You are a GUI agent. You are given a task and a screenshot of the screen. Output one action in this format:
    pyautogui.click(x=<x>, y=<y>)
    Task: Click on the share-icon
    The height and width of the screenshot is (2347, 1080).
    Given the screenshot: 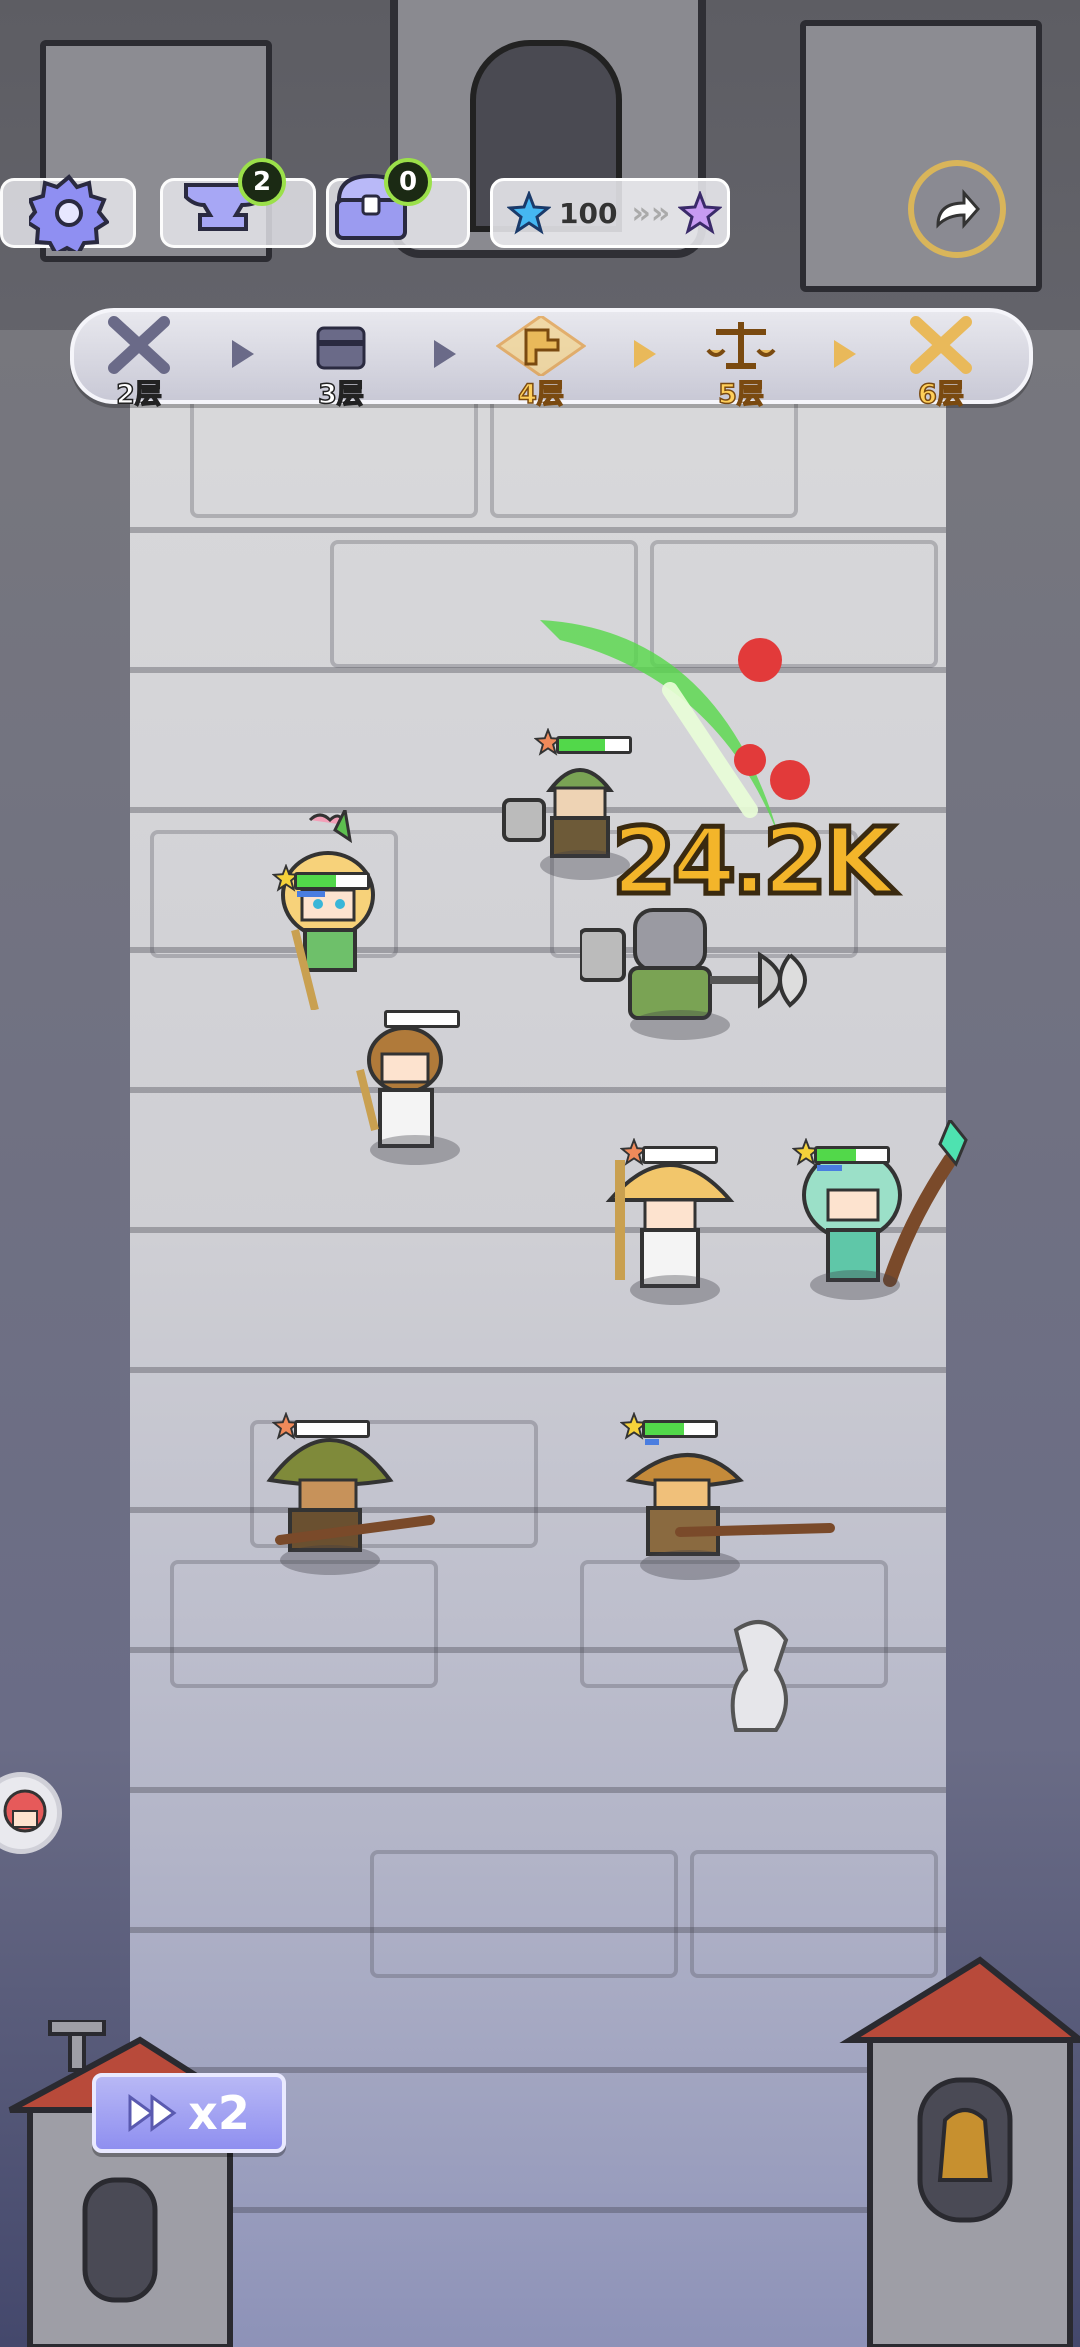 What is the action you would take?
    pyautogui.click(x=958, y=209)
    